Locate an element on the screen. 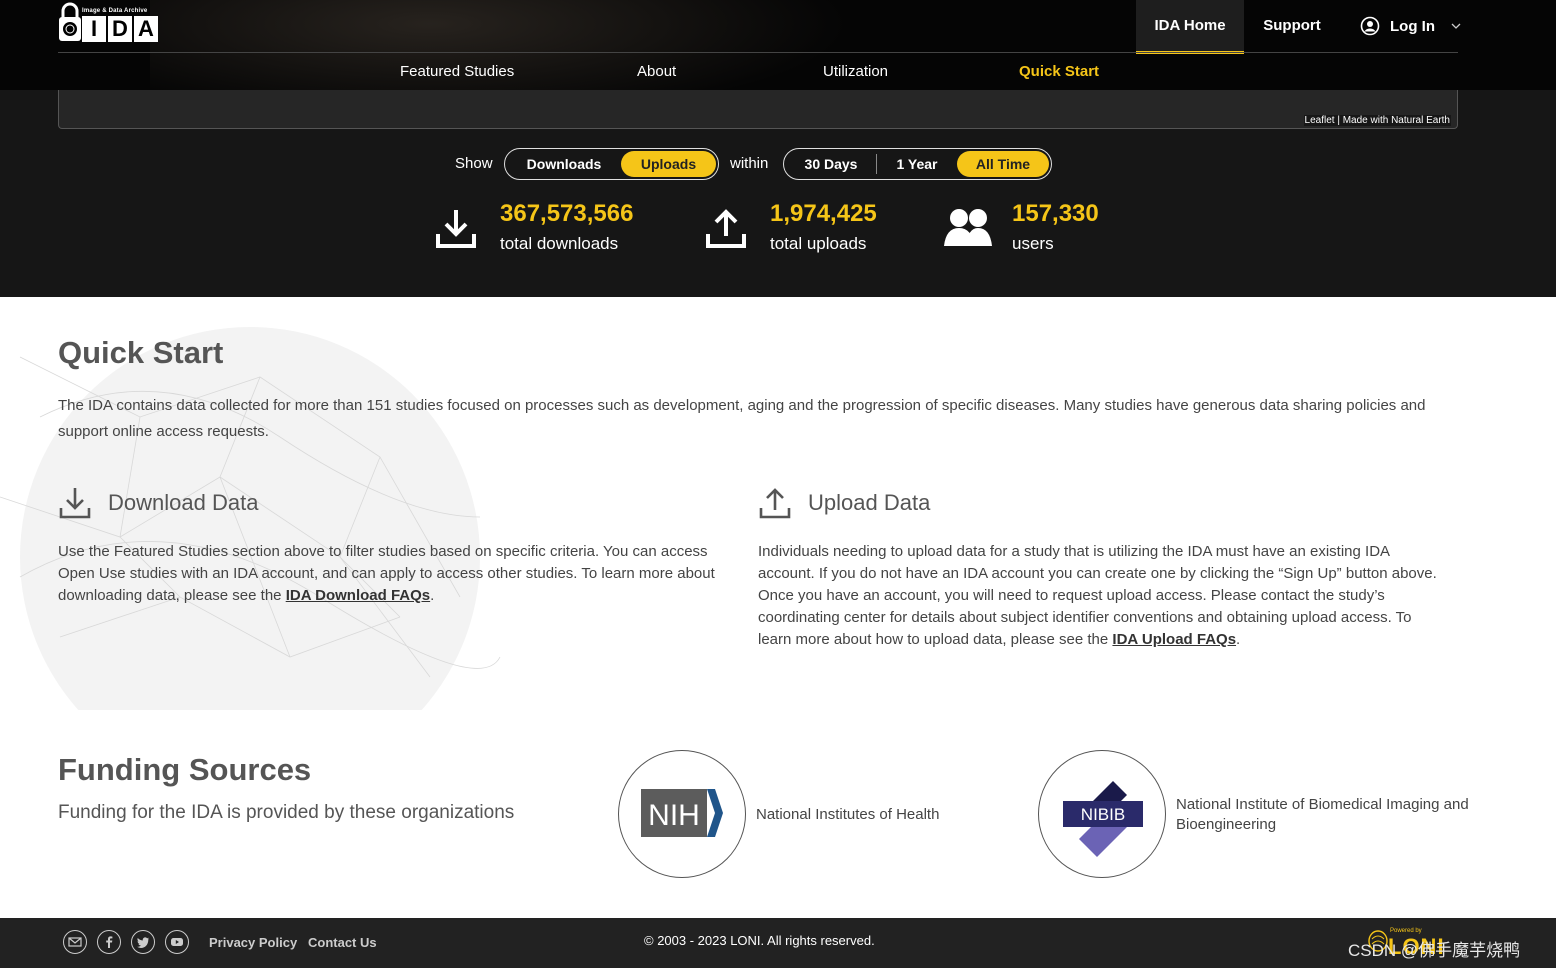 This screenshot has width=1556, height=968. nibib-logo: NIBIB is located at coordinates (1102, 814).